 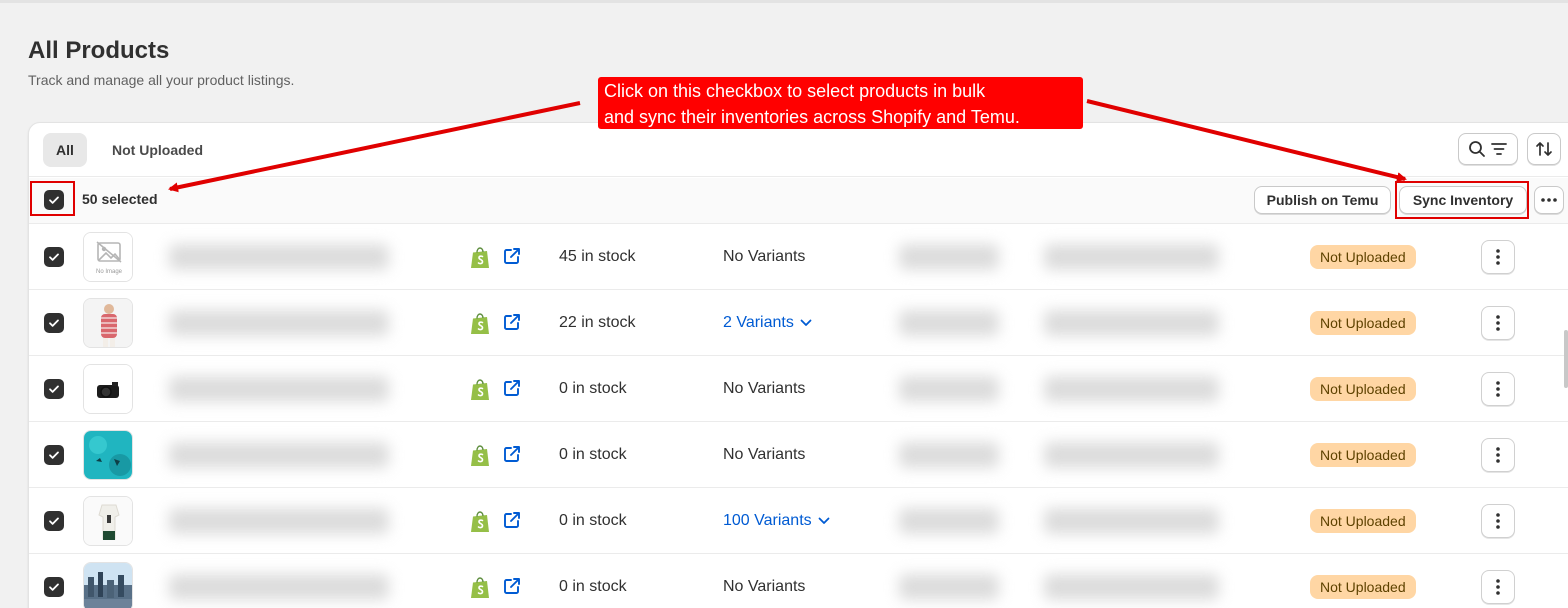 What do you see at coordinates (65, 150) in the screenshot?
I see `tab-all: All` at bounding box center [65, 150].